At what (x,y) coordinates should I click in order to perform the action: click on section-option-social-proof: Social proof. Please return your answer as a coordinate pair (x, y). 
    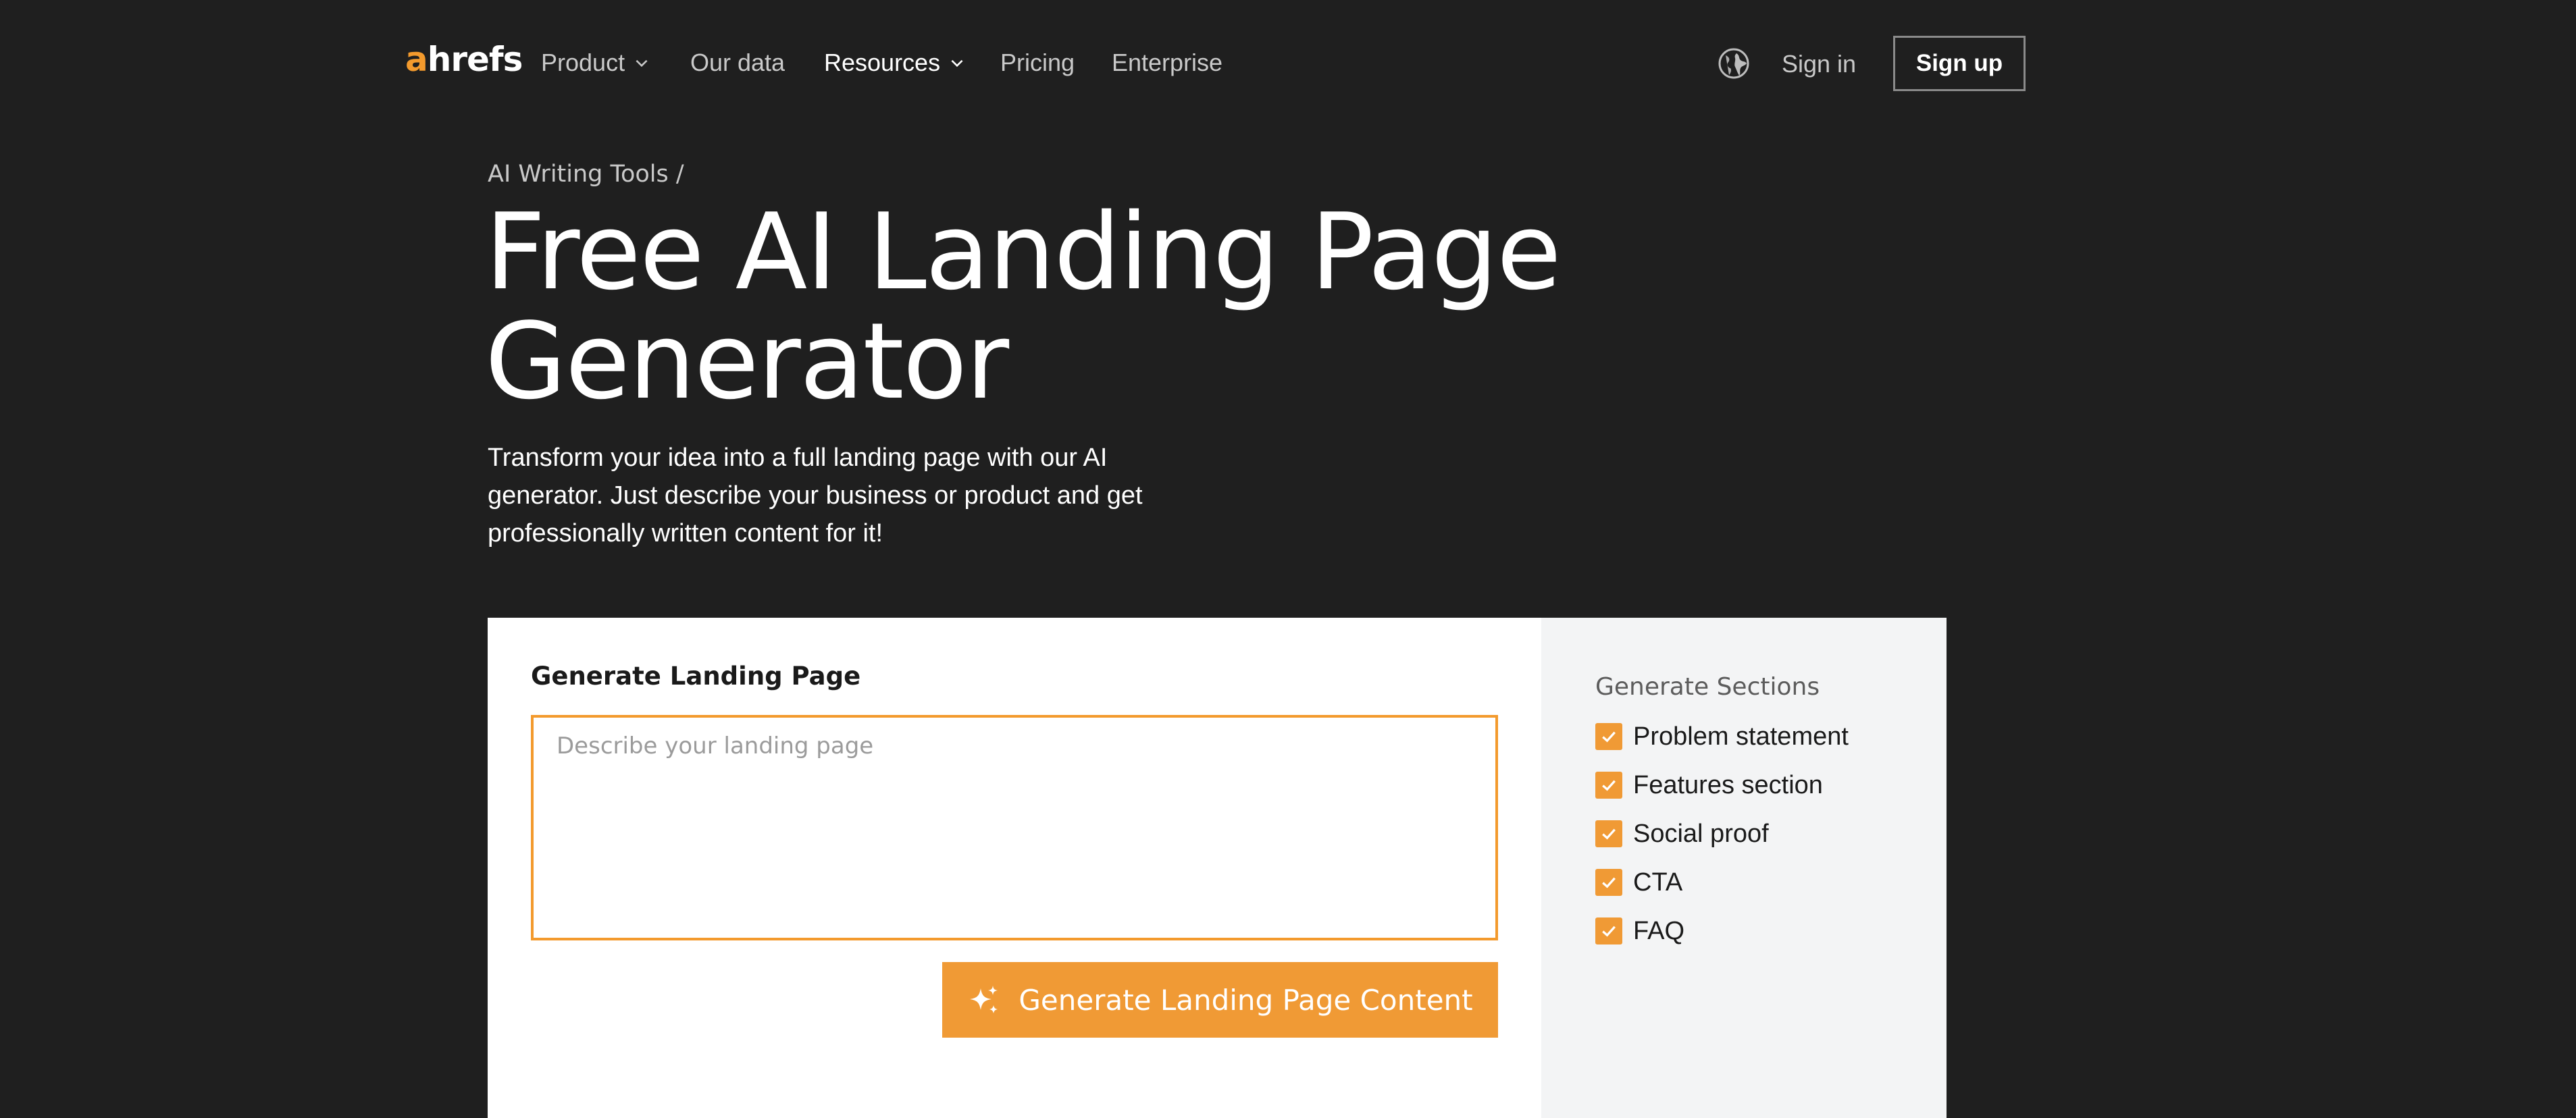
    Looking at the image, I should click on (1722, 833).